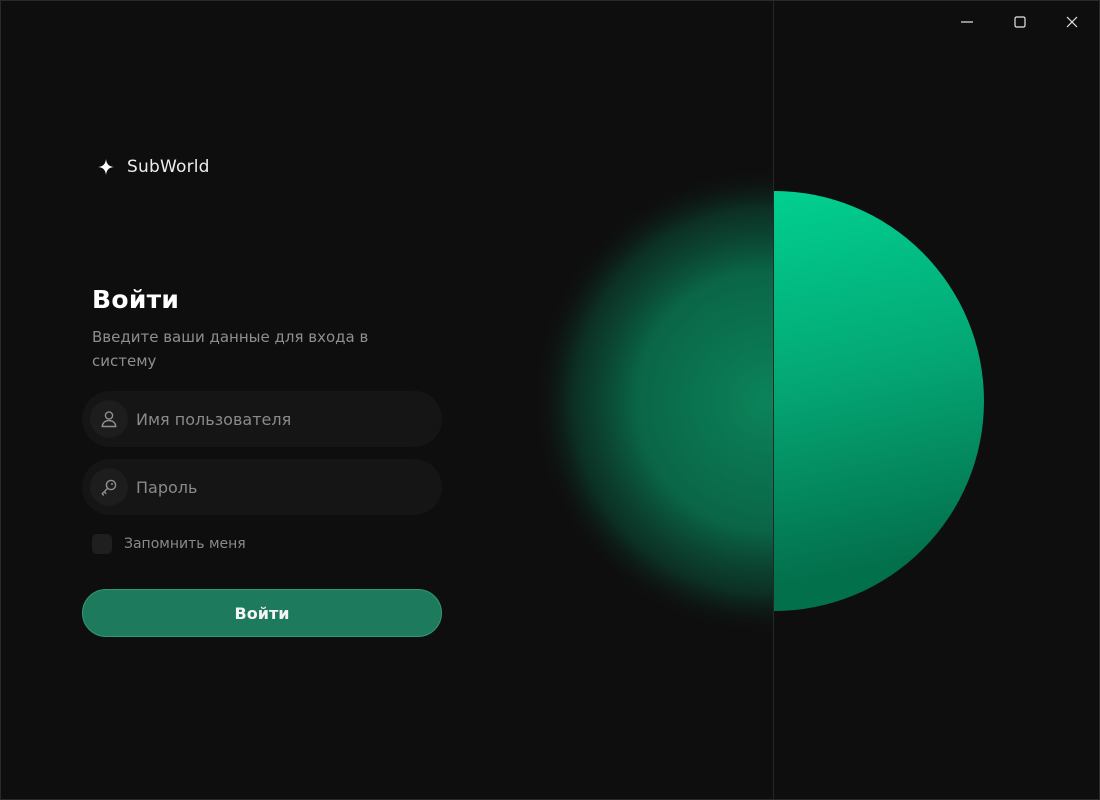 Image resolution: width=1100 pixels, height=800 pixels. Describe the element at coordinates (109, 487) in the screenshot. I see `key-icon` at that location.